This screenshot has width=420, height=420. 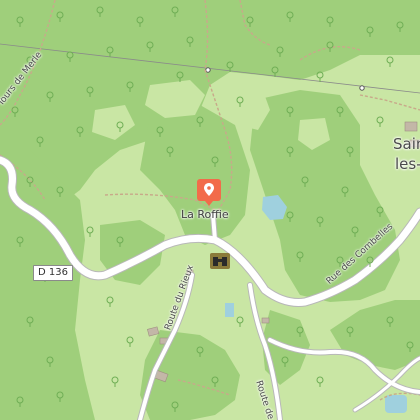 I want to click on small-pond, so click(x=229, y=310).